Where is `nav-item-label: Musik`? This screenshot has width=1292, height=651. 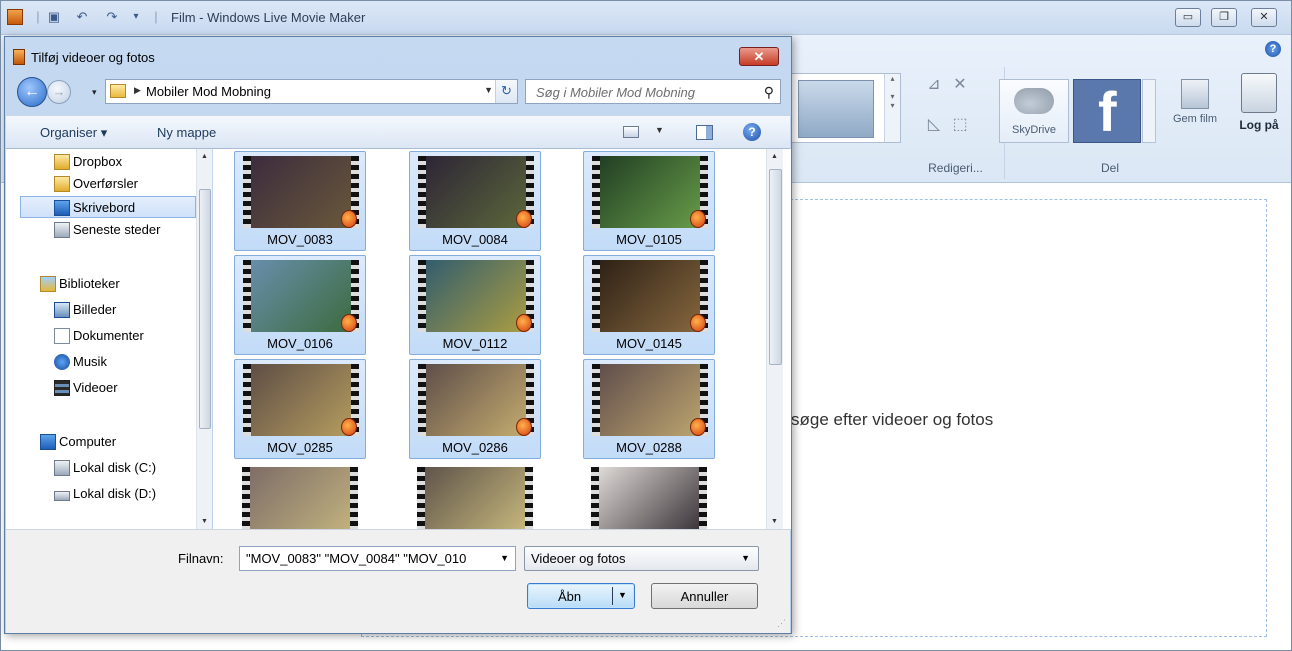
nav-item-label: Musik is located at coordinates (90, 361).